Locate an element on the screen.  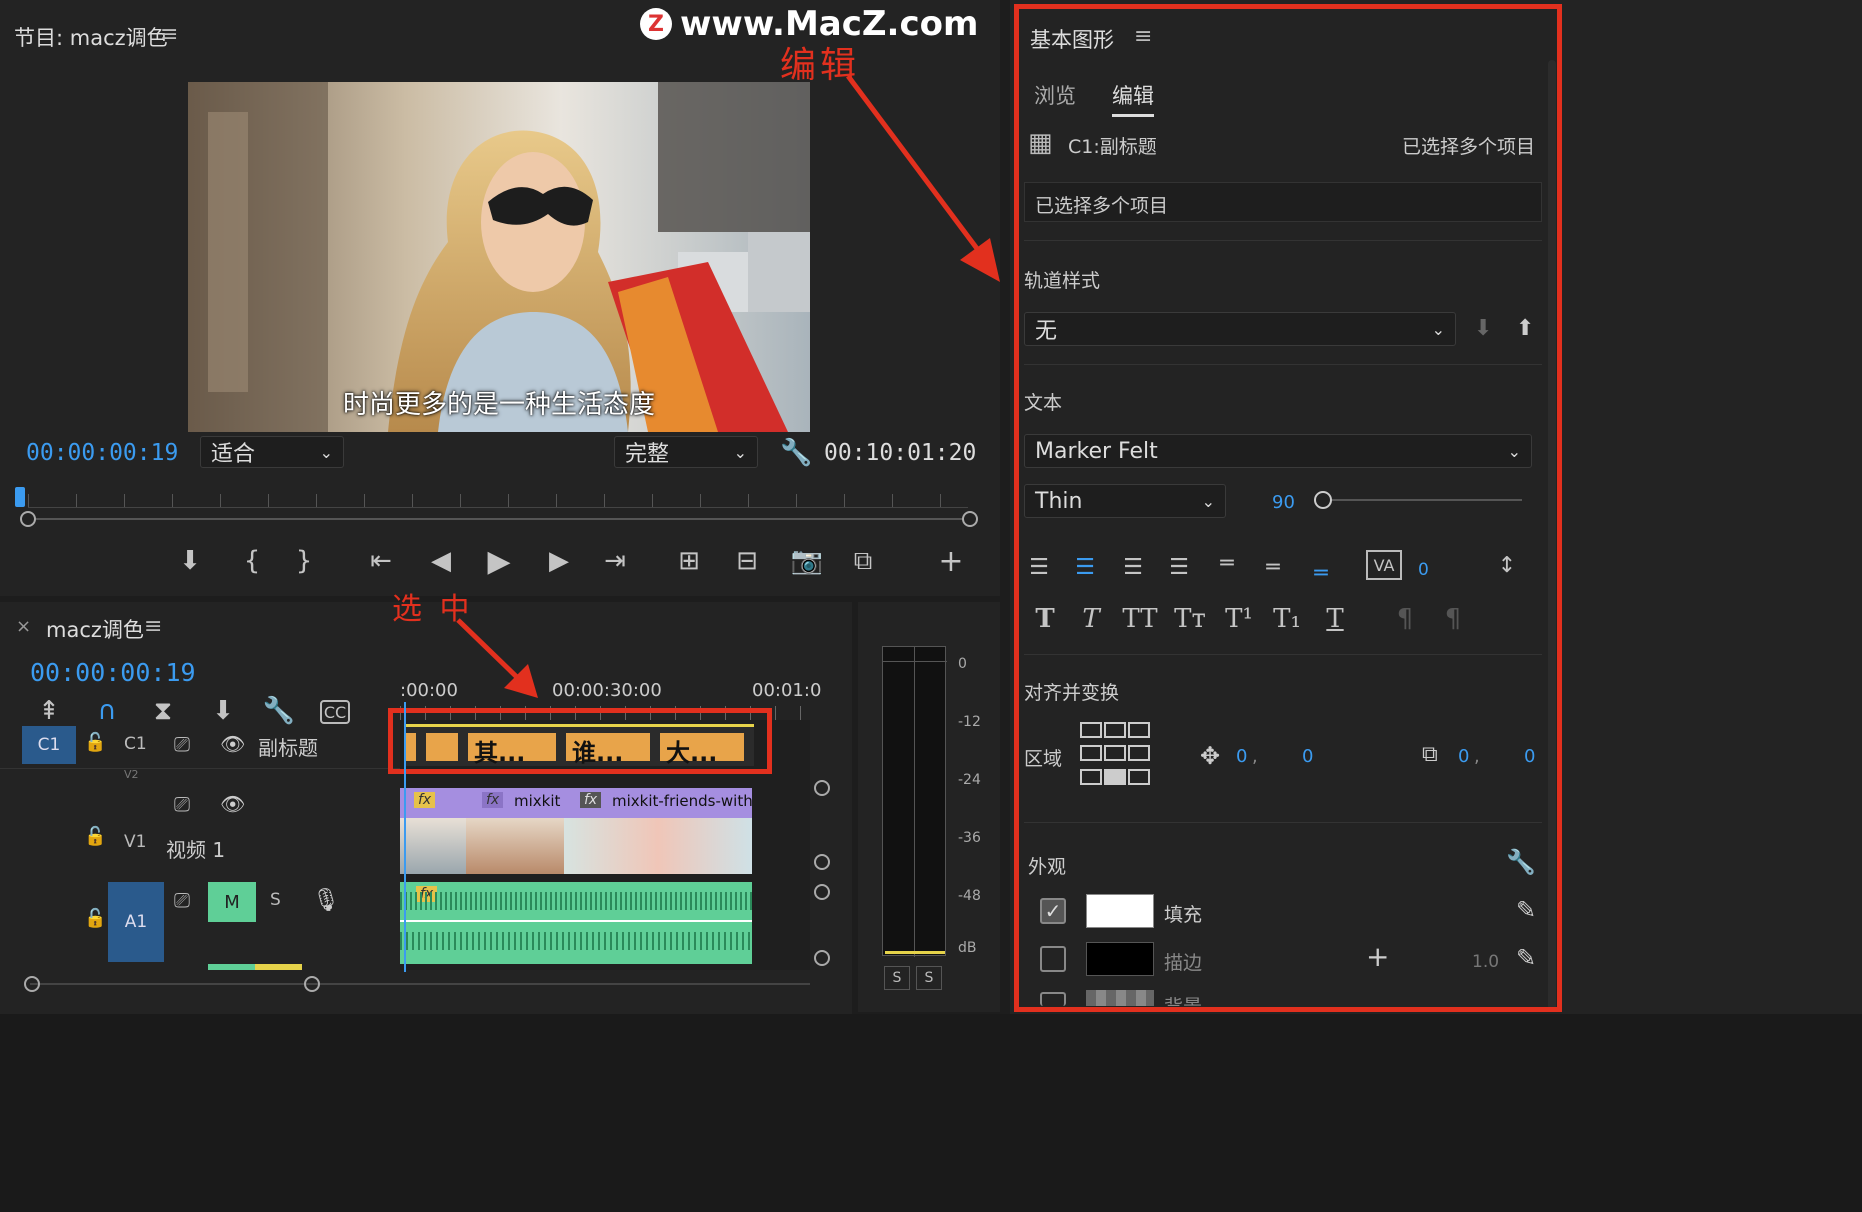
video-clip-label: mixkit-friends-with- is located at coordinates (682, 801).